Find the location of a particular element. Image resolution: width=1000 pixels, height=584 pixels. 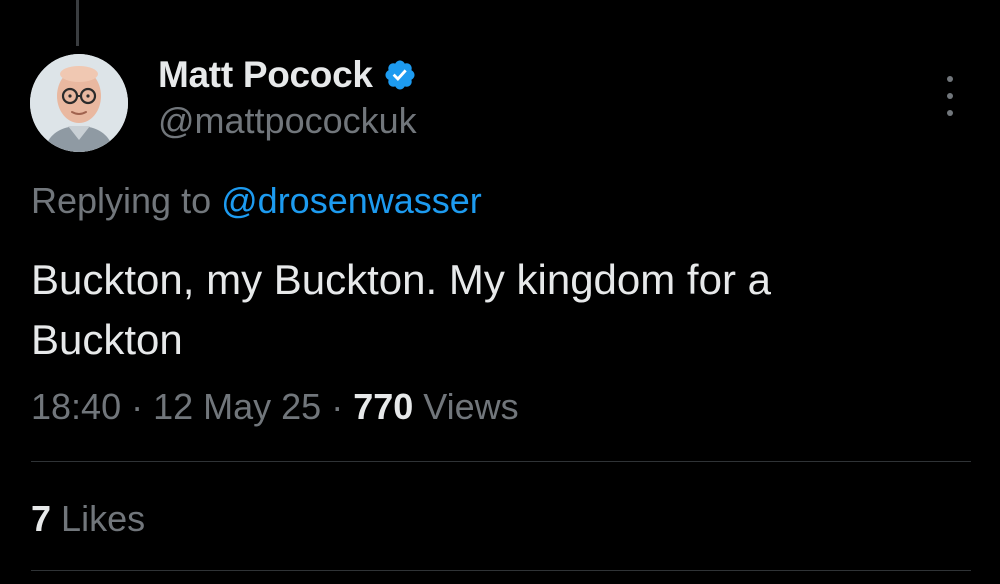

thread-connector-line is located at coordinates (77, 23).